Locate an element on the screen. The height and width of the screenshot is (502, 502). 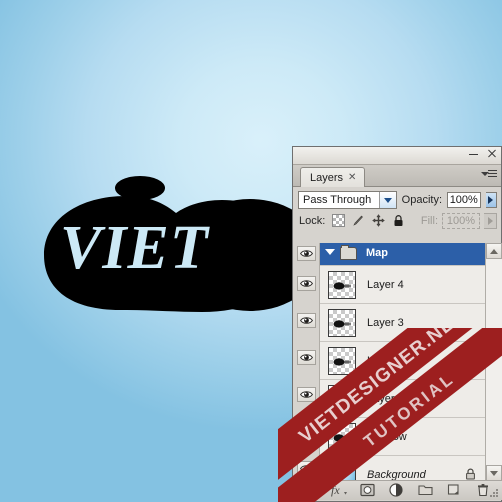
folder-icon is located at coordinates (348, 252).